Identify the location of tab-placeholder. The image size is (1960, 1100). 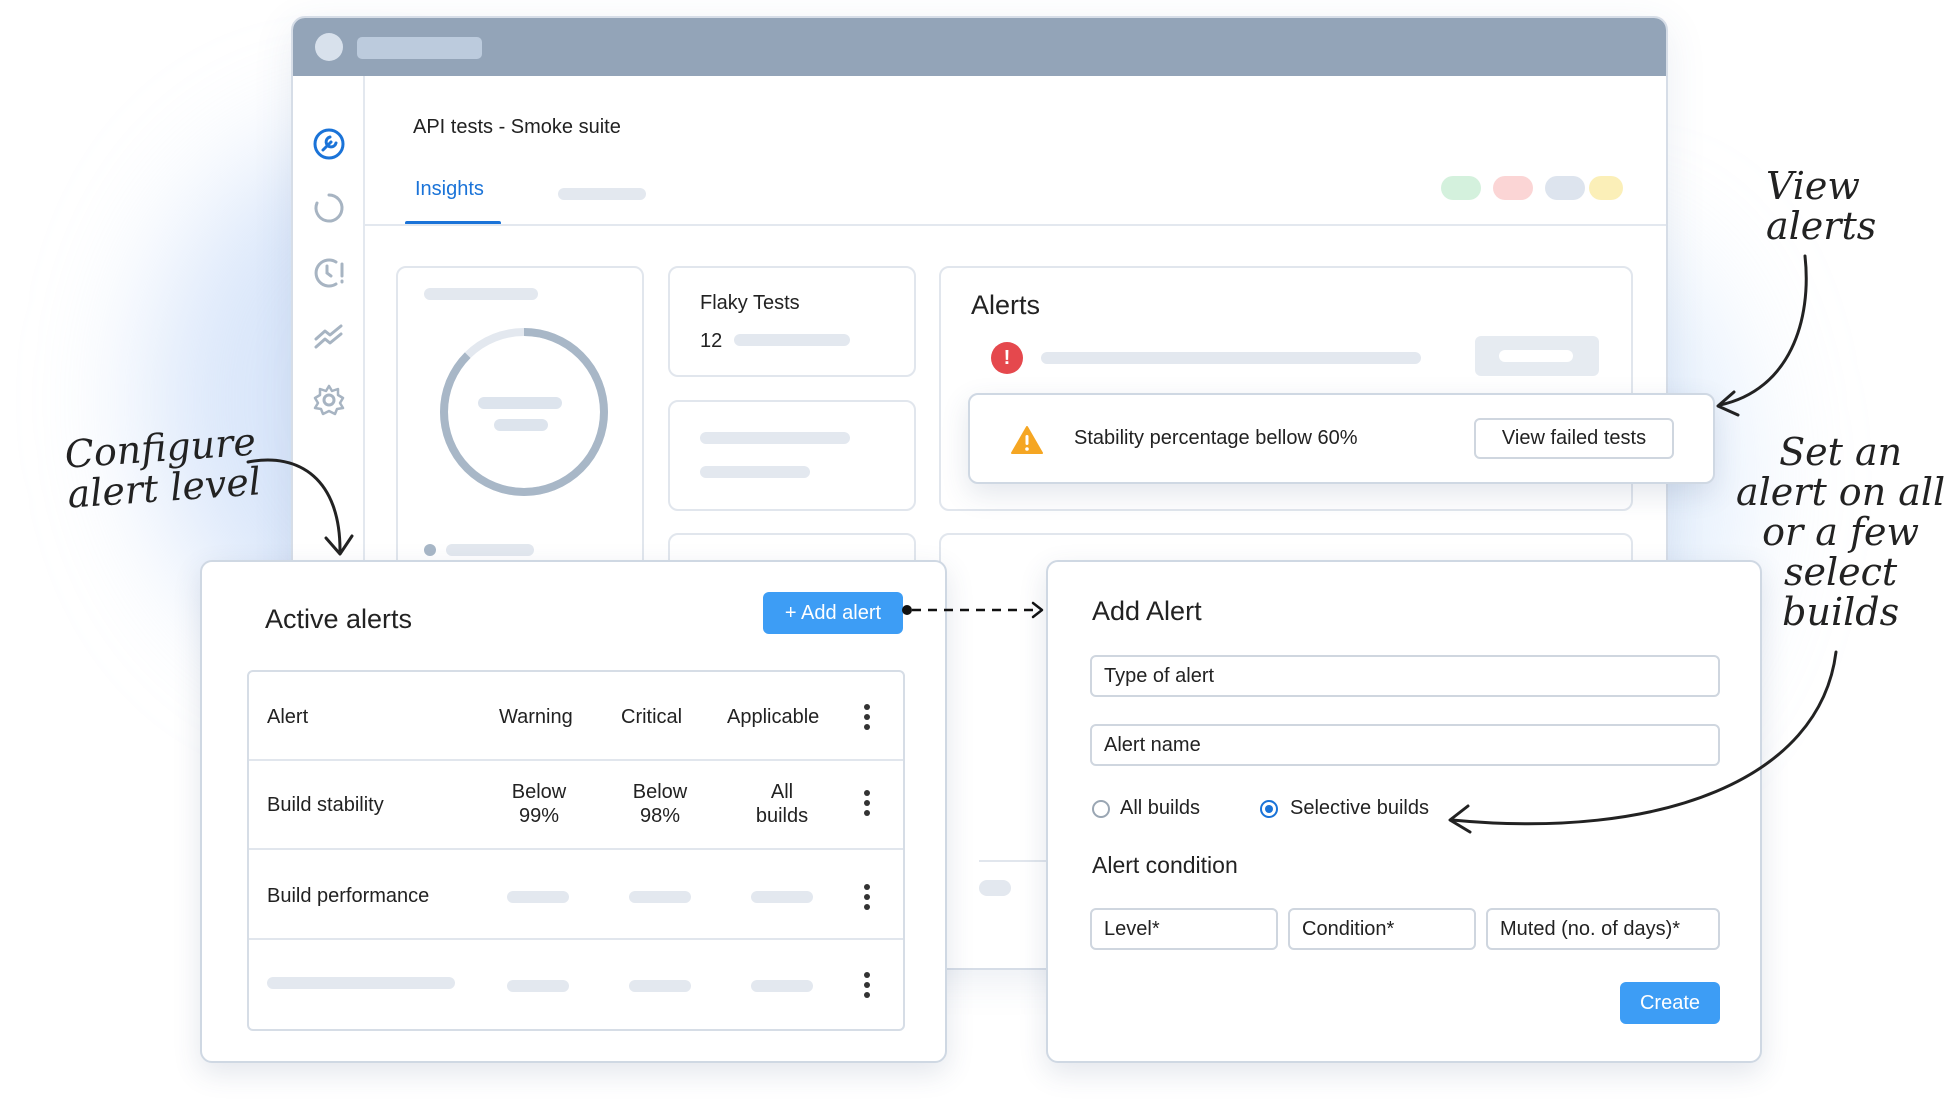
(602, 194).